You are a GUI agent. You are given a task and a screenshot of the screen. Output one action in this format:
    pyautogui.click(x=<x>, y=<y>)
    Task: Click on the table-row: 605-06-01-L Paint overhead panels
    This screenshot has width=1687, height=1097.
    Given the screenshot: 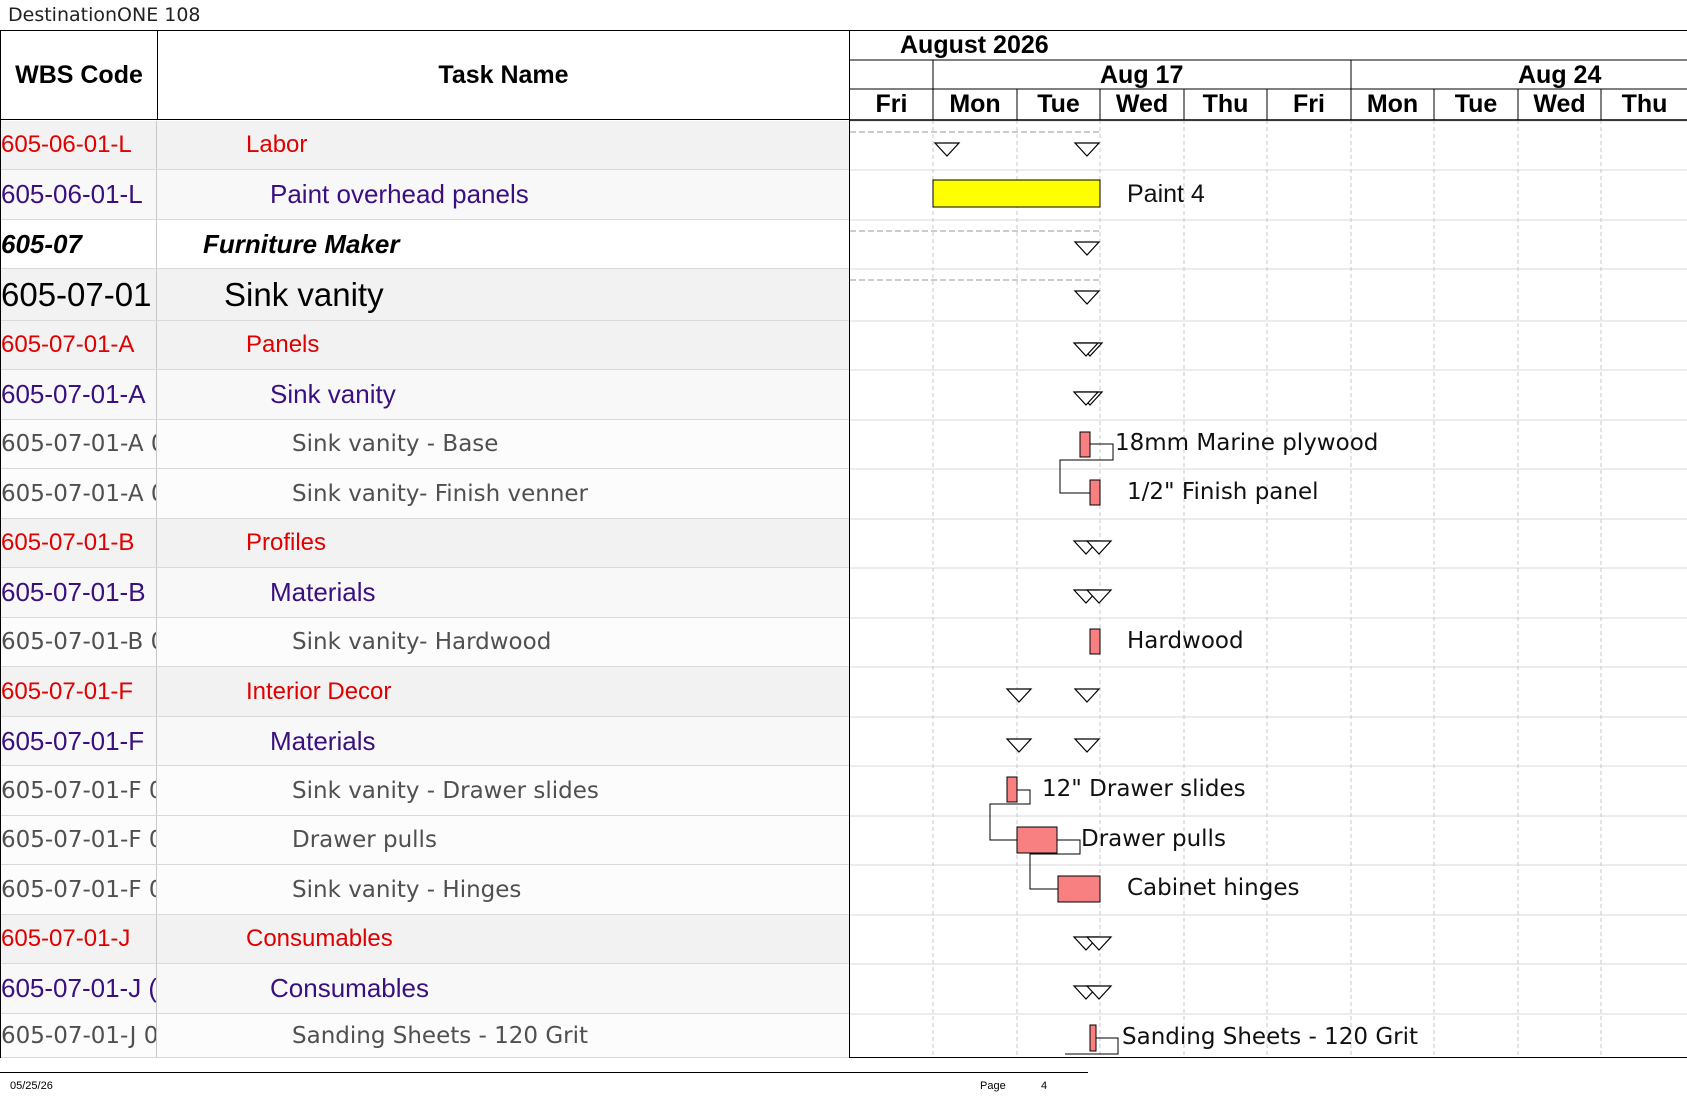 What is the action you would take?
    pyautogui.click(x=425, y=195)
    